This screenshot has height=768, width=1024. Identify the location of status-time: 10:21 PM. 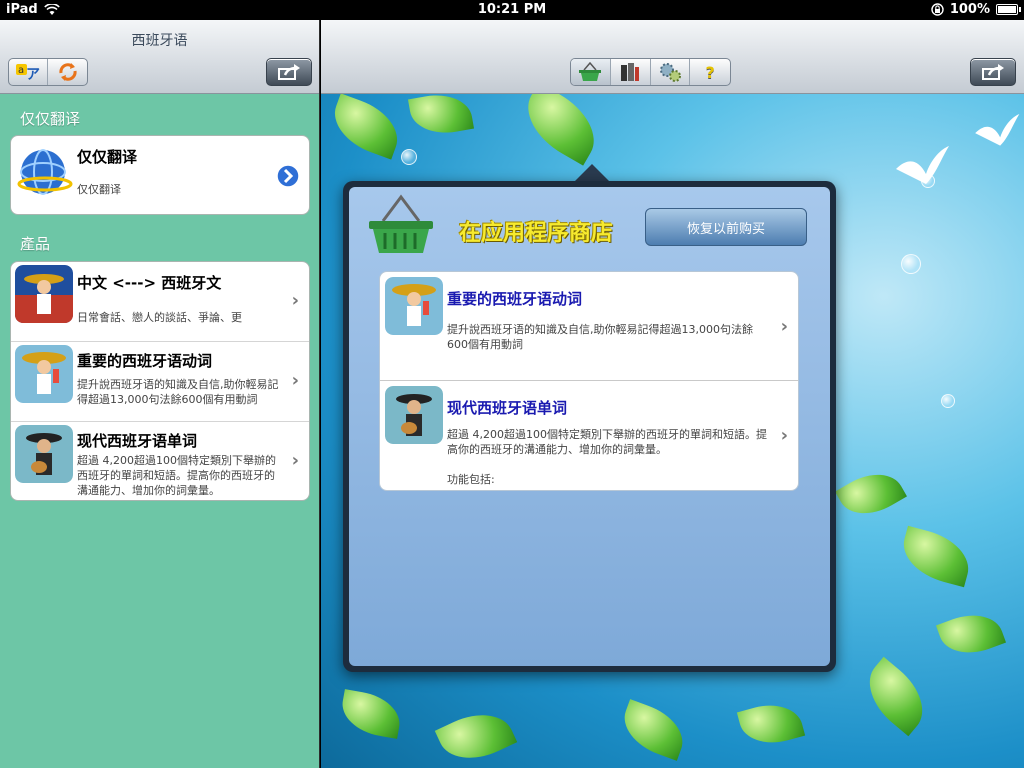
(512, 9).